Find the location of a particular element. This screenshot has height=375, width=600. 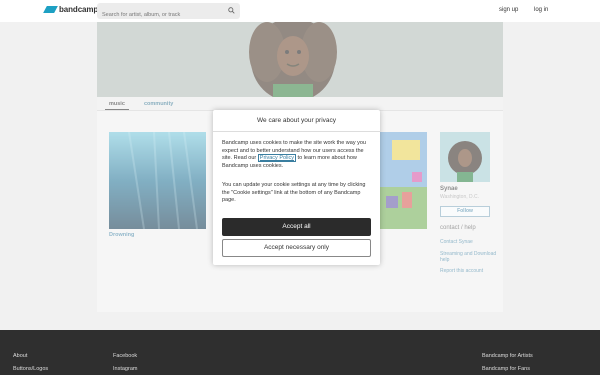

search-input is located at coordinates (159, 15).